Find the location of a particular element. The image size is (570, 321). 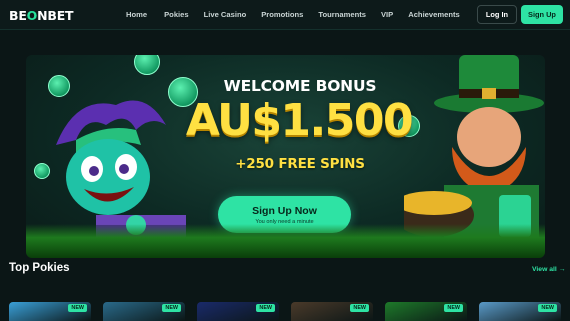

nav-item-promotions: Promotions is located at coordinates (282, 14).